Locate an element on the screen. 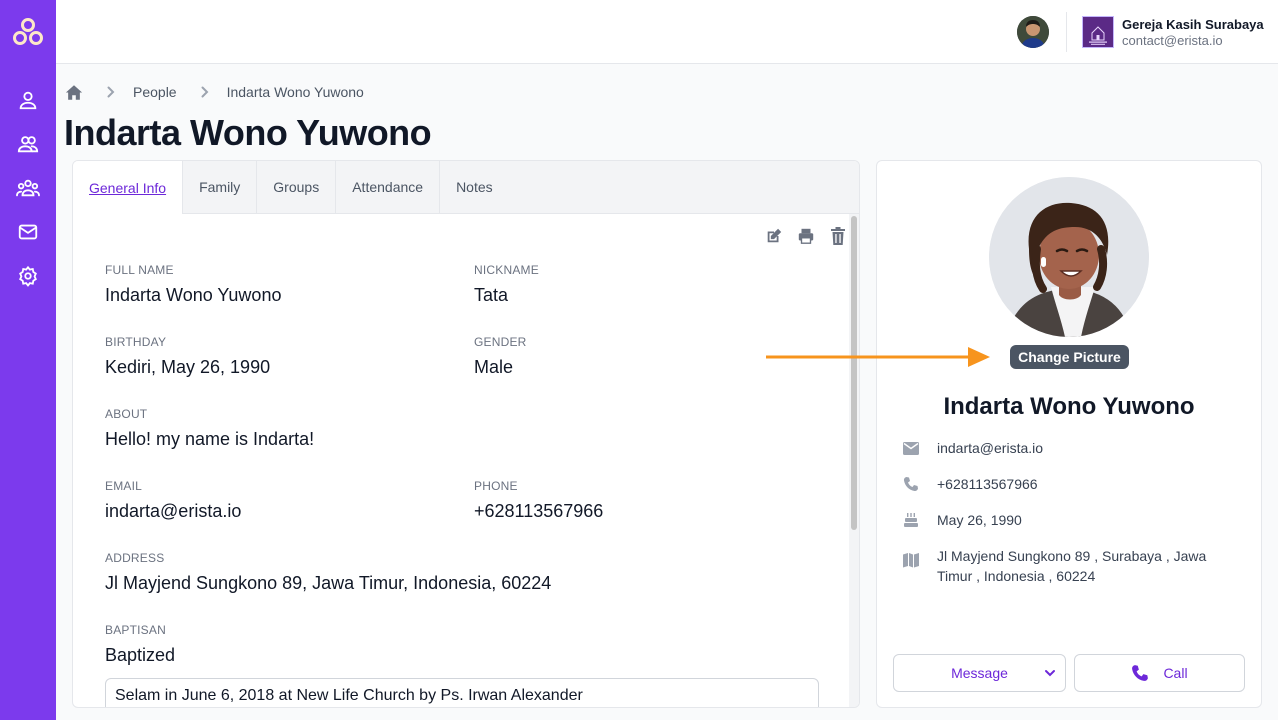 The height and width of the screenshot is (720, 1278). app-logo is located at coordinates (28, 32).